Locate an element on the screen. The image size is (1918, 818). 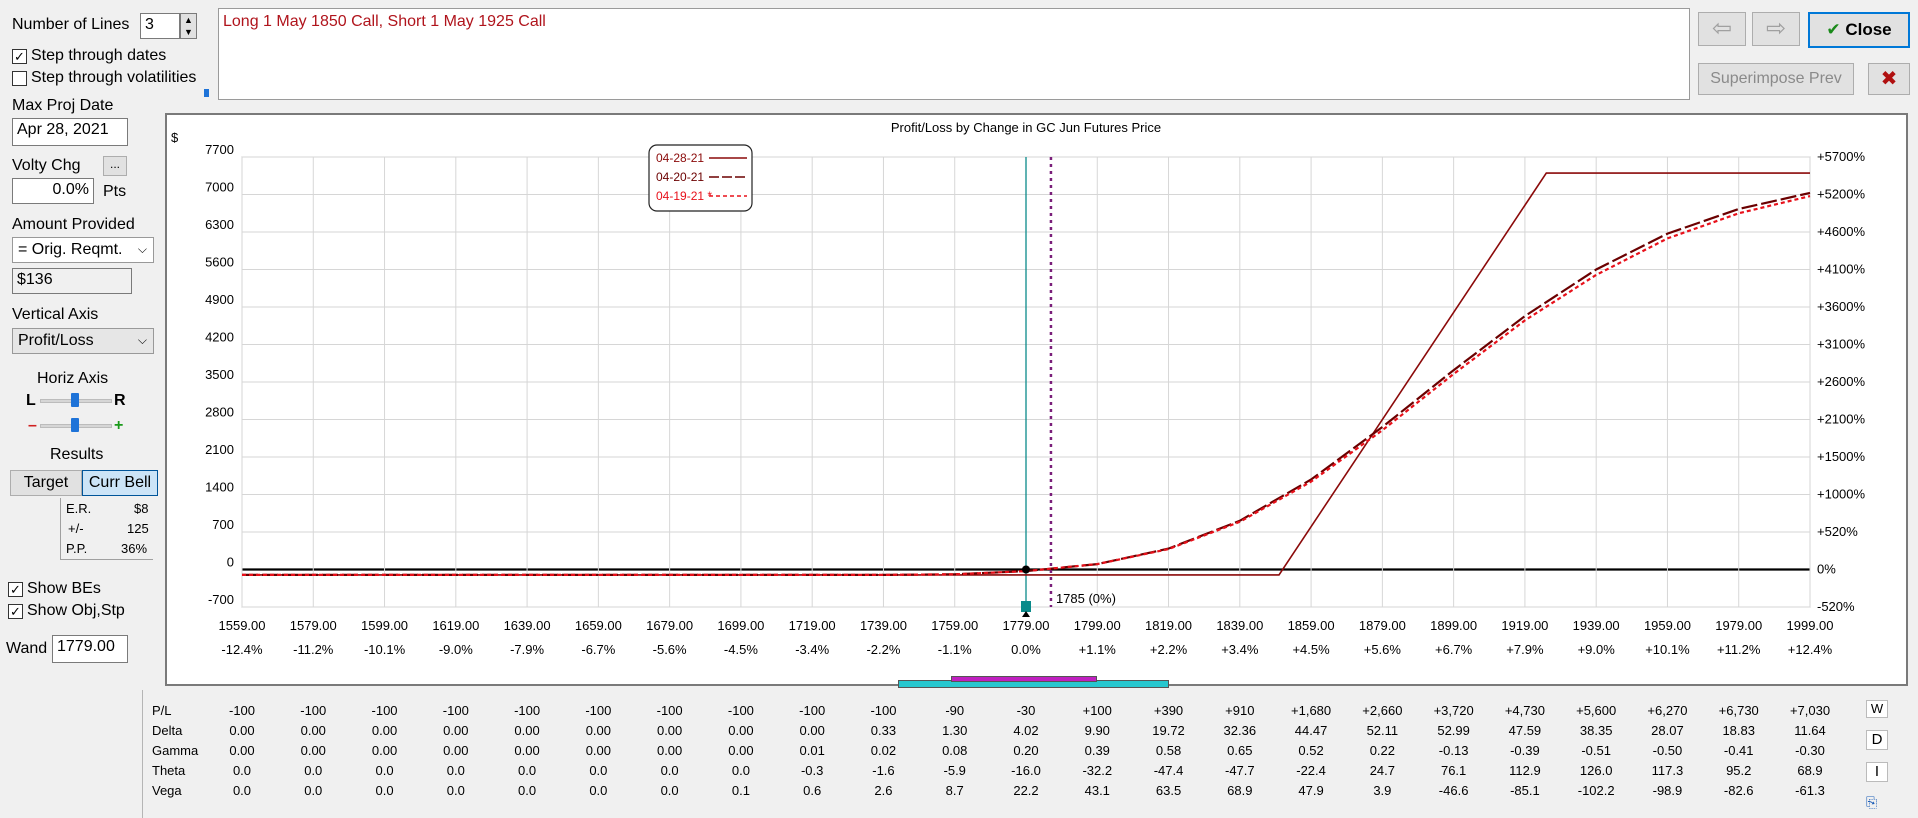
table-cell: -0.30 is located at coordinates (1810, 750).